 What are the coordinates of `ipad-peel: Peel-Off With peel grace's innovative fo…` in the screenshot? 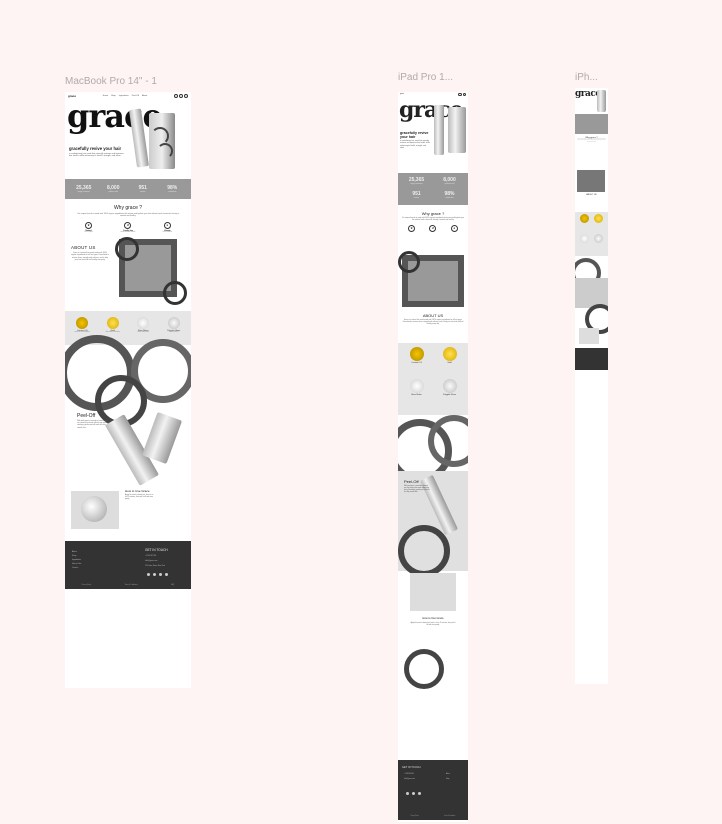 It's located at (433, 535).